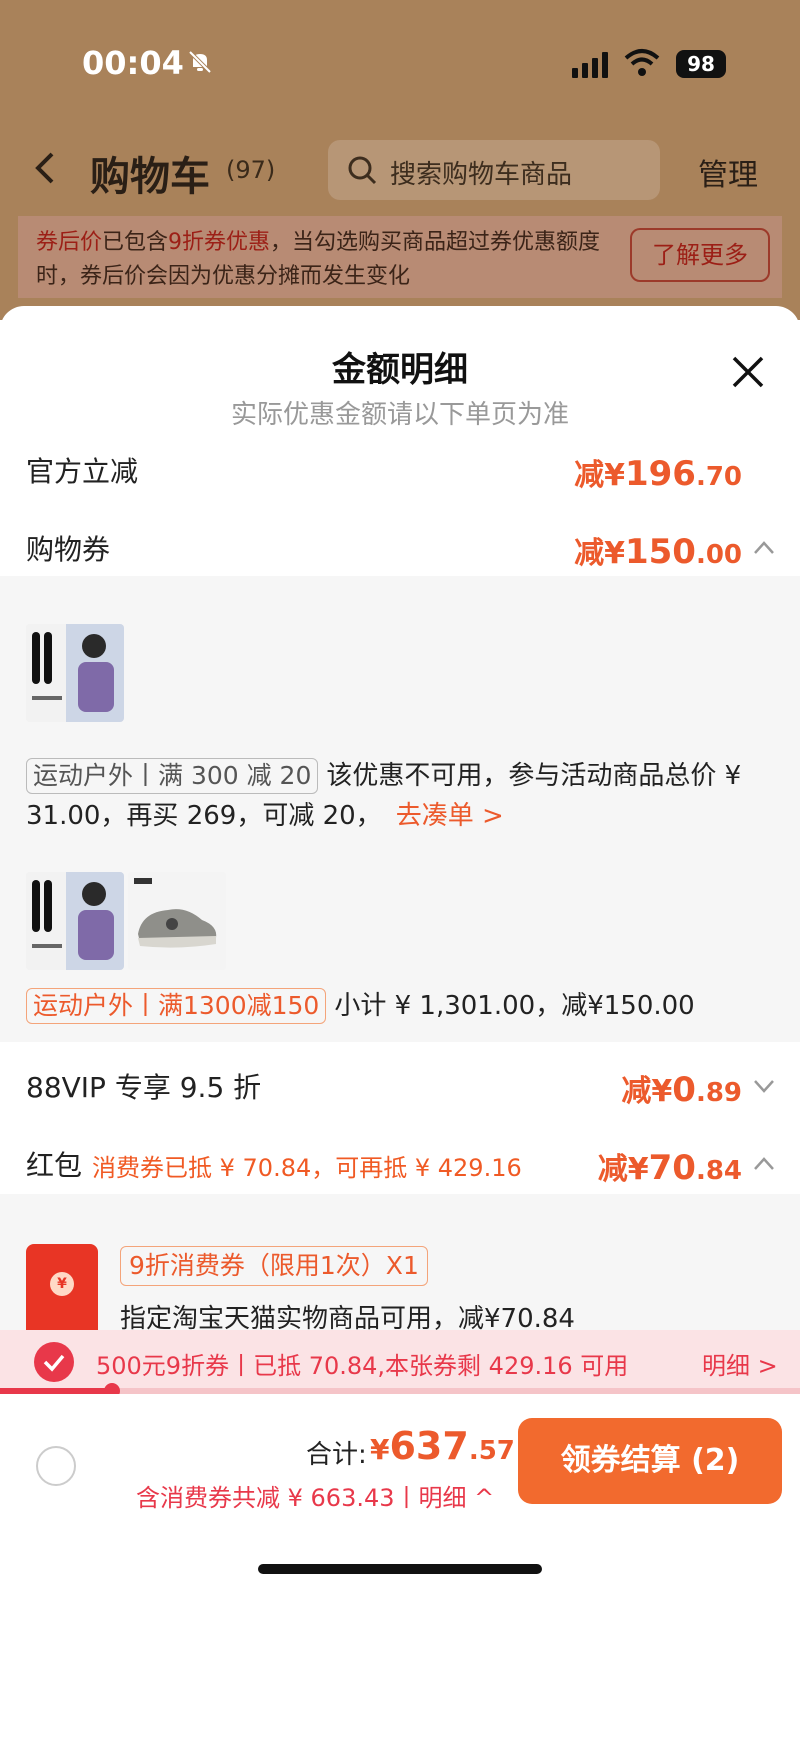 The width and height of the screenshot is (800, 1739). Describe the element at coordinates (82, 471) in the screenshot. I see `official-discount-label: 官方立减` at that location.